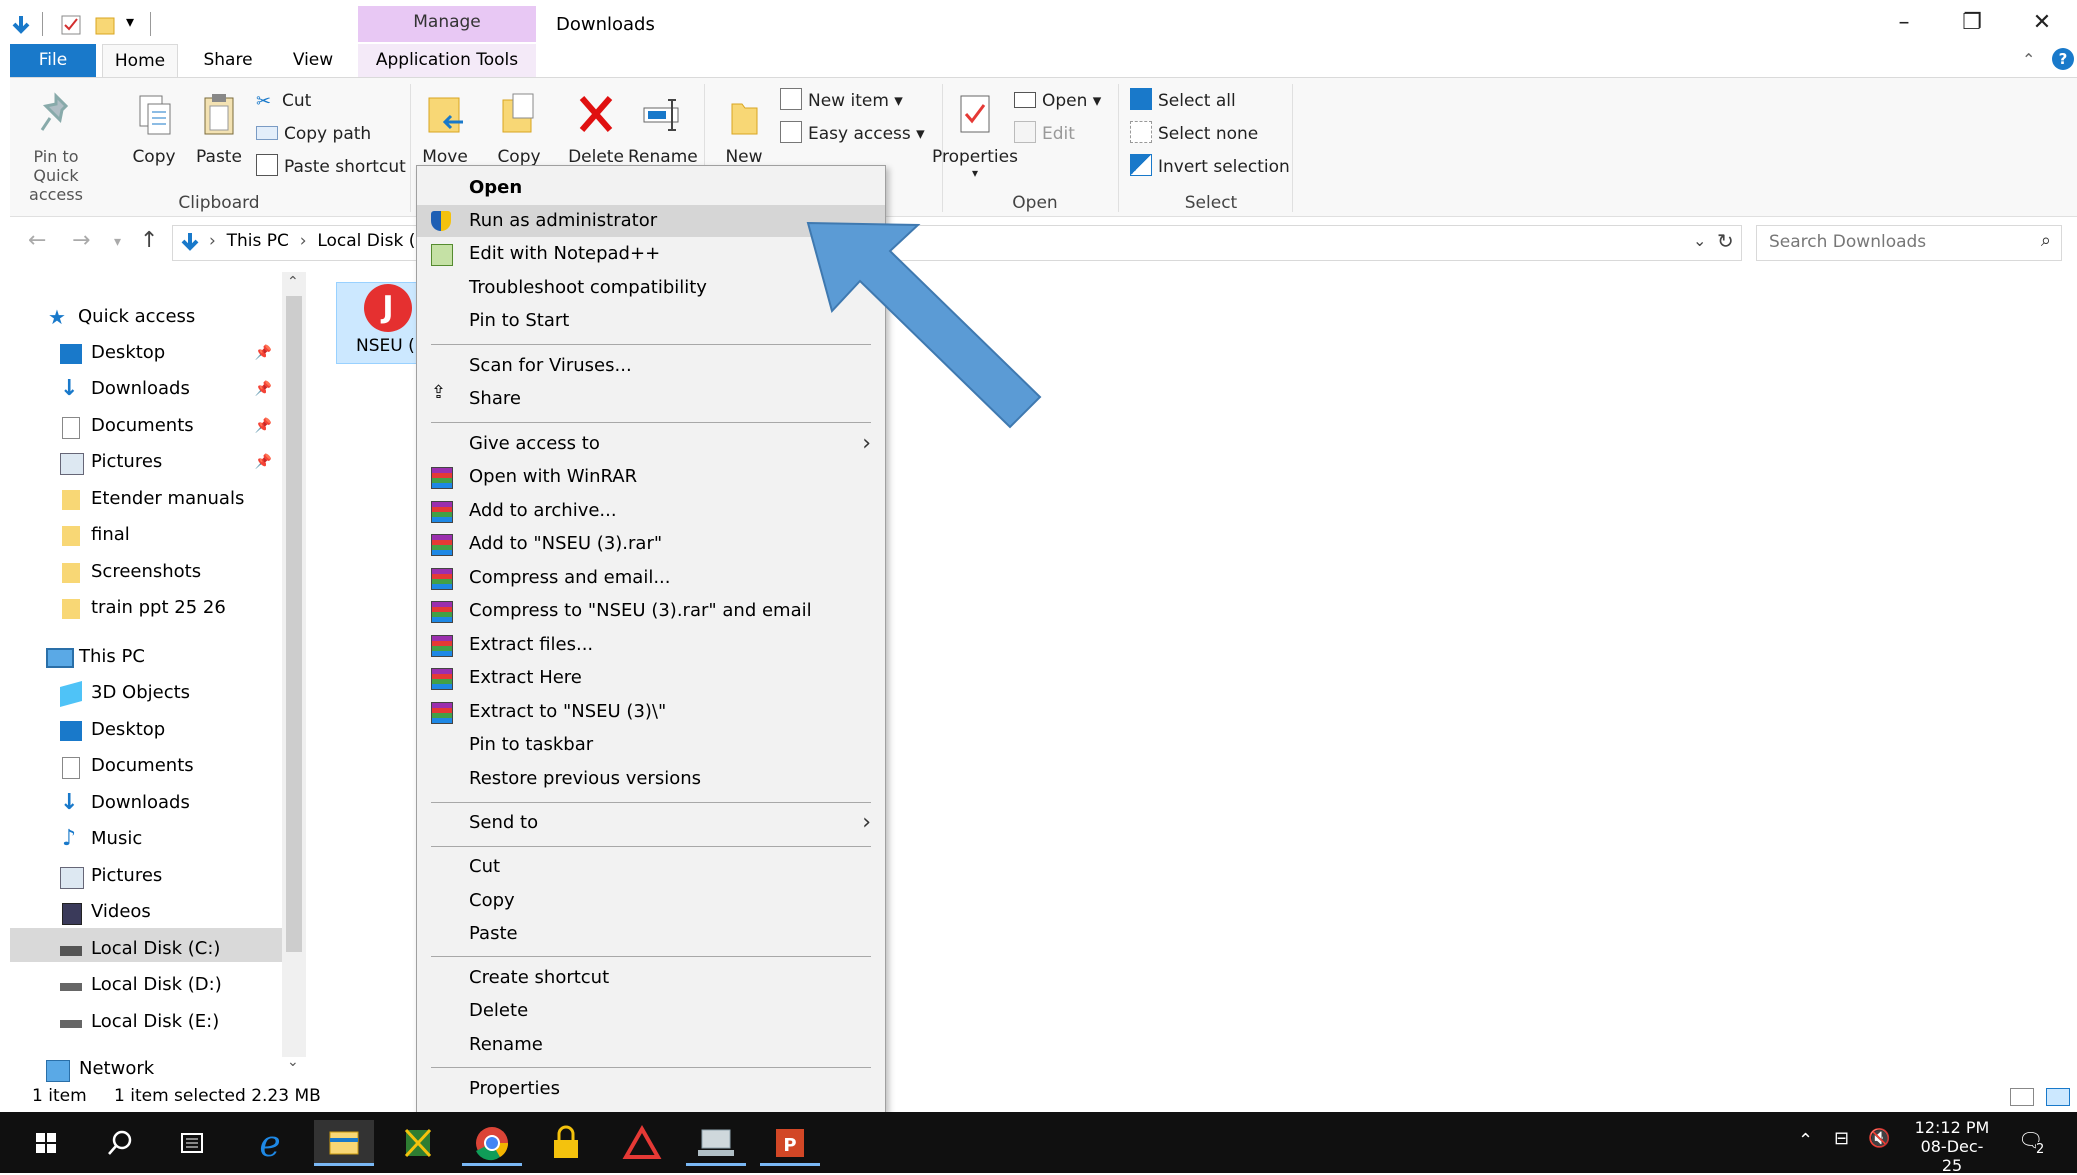 The image size is (2077, 1175). What do you see at coordinates (447, 60) in the screenshot?
I see `tab-application-tools: Application Tools` at bounding box center [447, 60].